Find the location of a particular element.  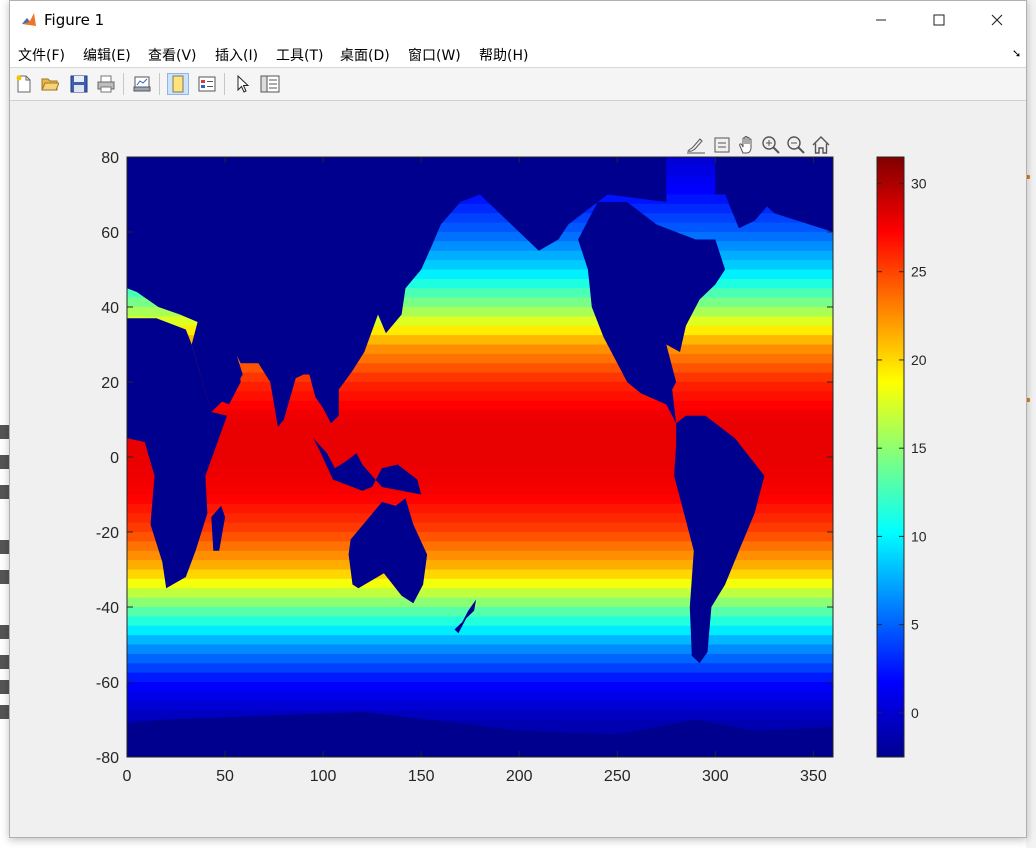

y-tick-label: -80 is located at coordinates (107, 758).